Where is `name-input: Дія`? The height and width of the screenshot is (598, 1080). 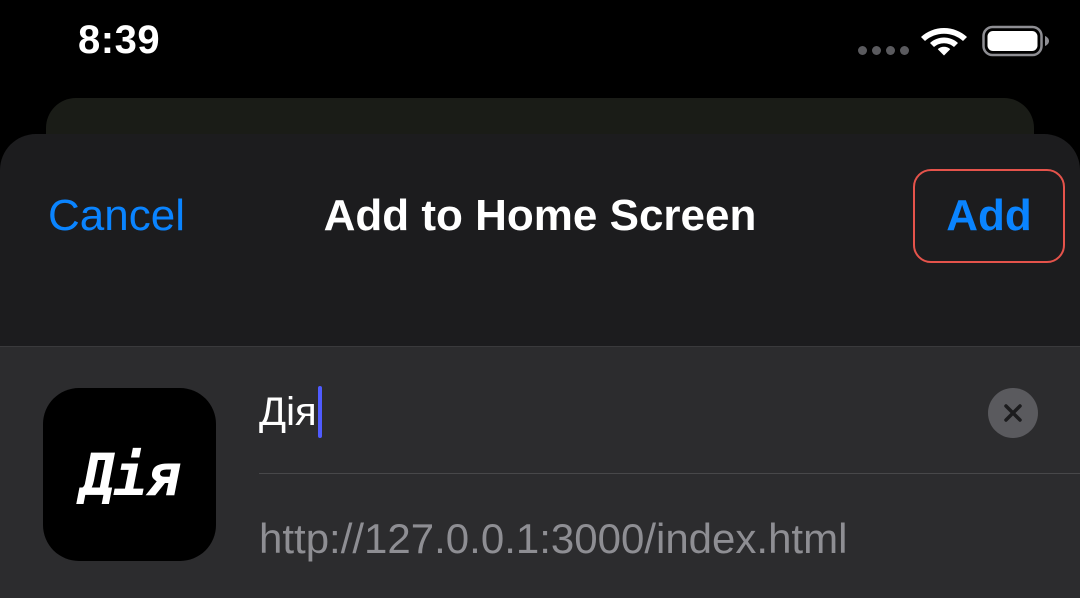
name-input: Дія is located at coordinates (290, 412).